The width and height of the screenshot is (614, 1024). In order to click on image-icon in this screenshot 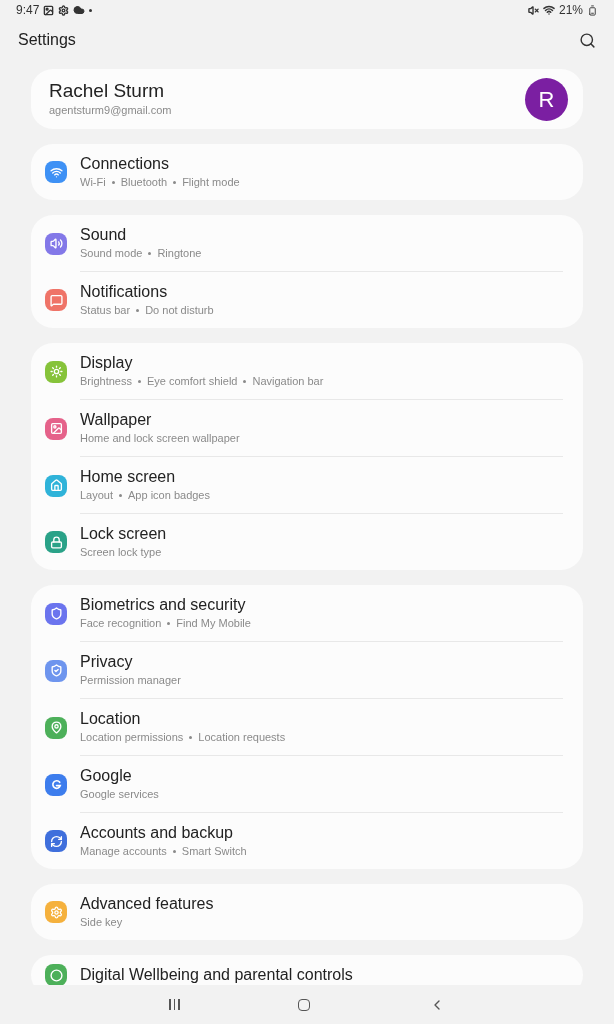, I will do `click(49, 10)`.